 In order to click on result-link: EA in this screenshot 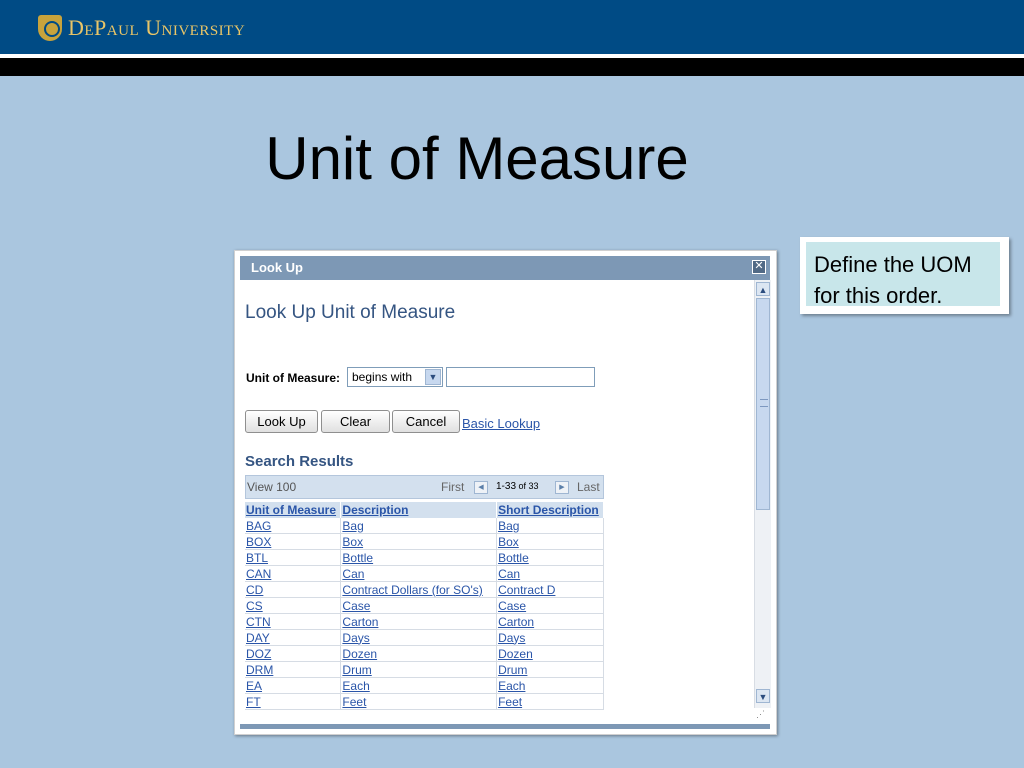, I will do `click(254, 686)`.